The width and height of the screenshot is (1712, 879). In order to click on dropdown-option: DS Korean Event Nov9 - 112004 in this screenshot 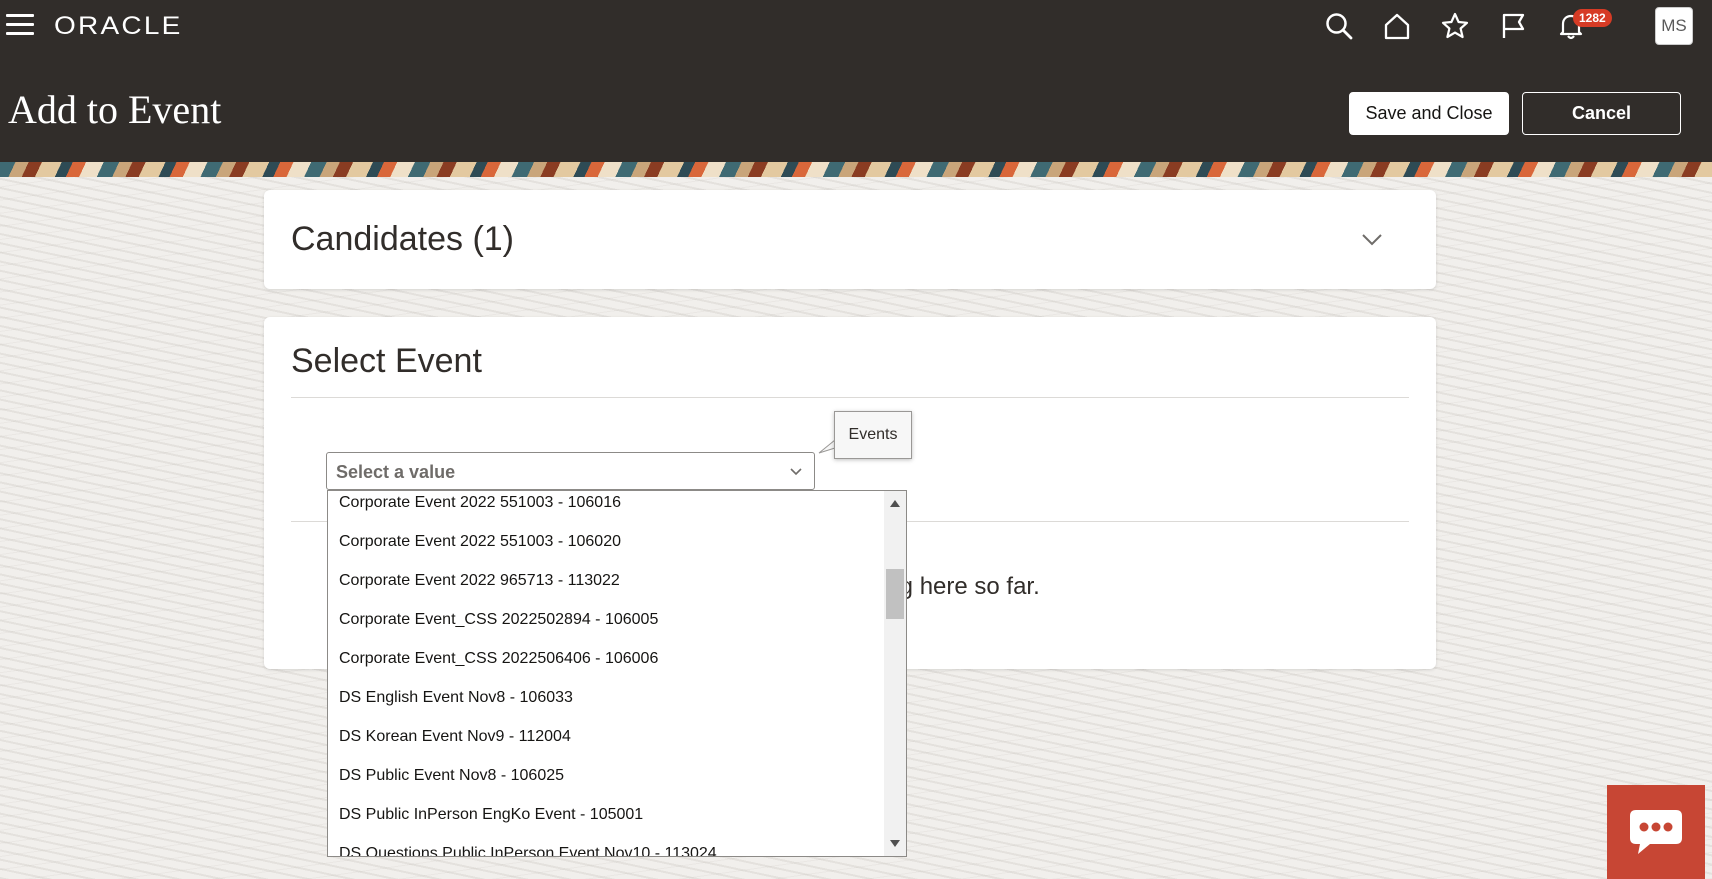, I will do `click(606, 736)`.